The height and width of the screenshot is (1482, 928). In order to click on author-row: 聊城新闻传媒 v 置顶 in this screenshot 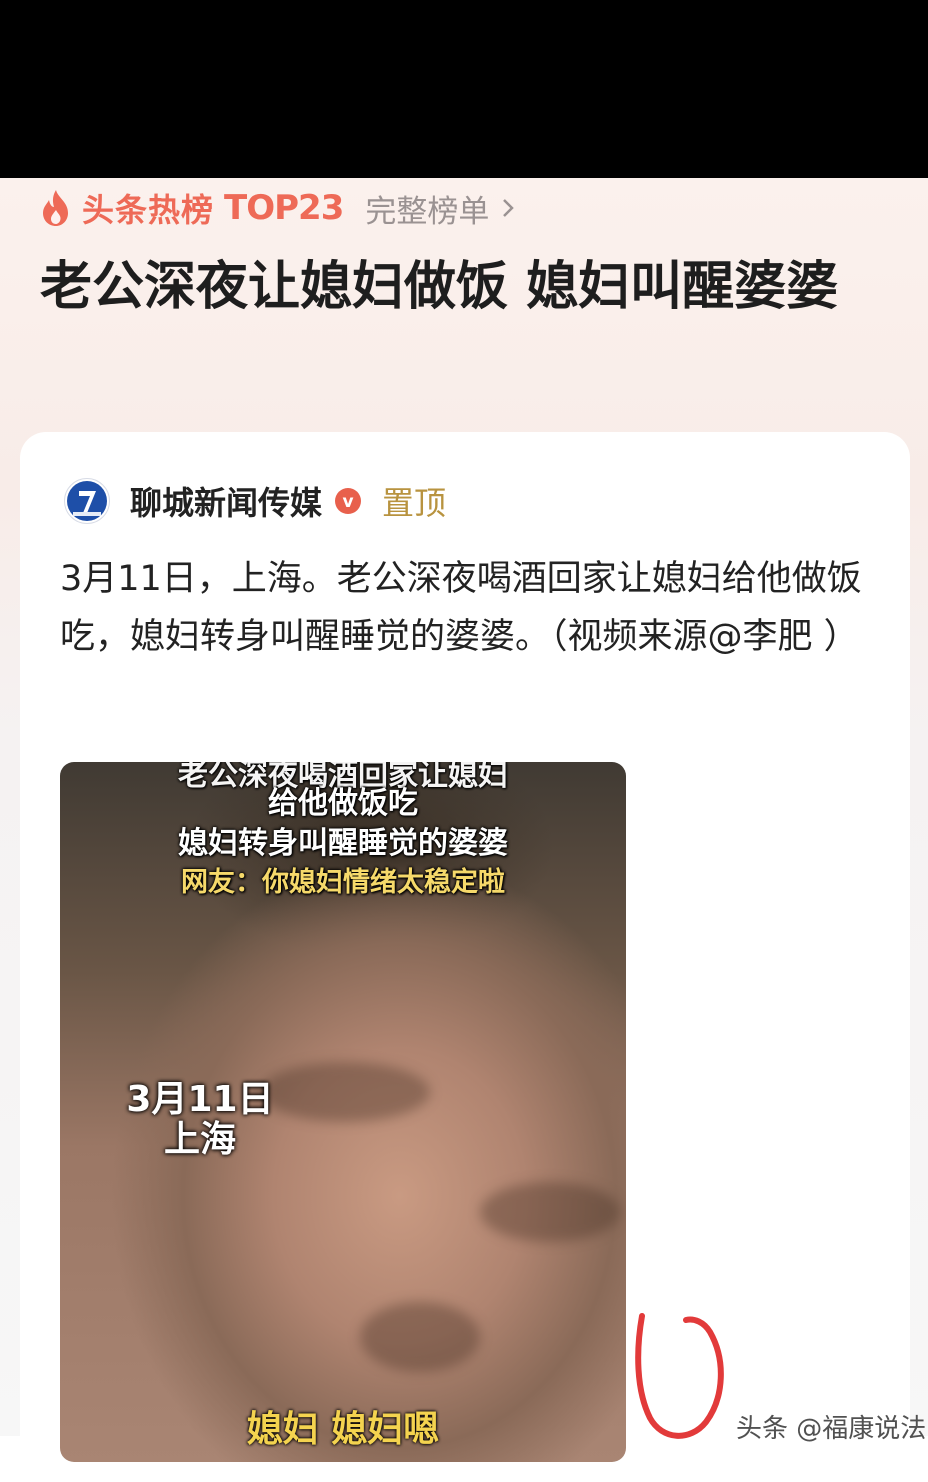, I will do `click(255, 501)`.